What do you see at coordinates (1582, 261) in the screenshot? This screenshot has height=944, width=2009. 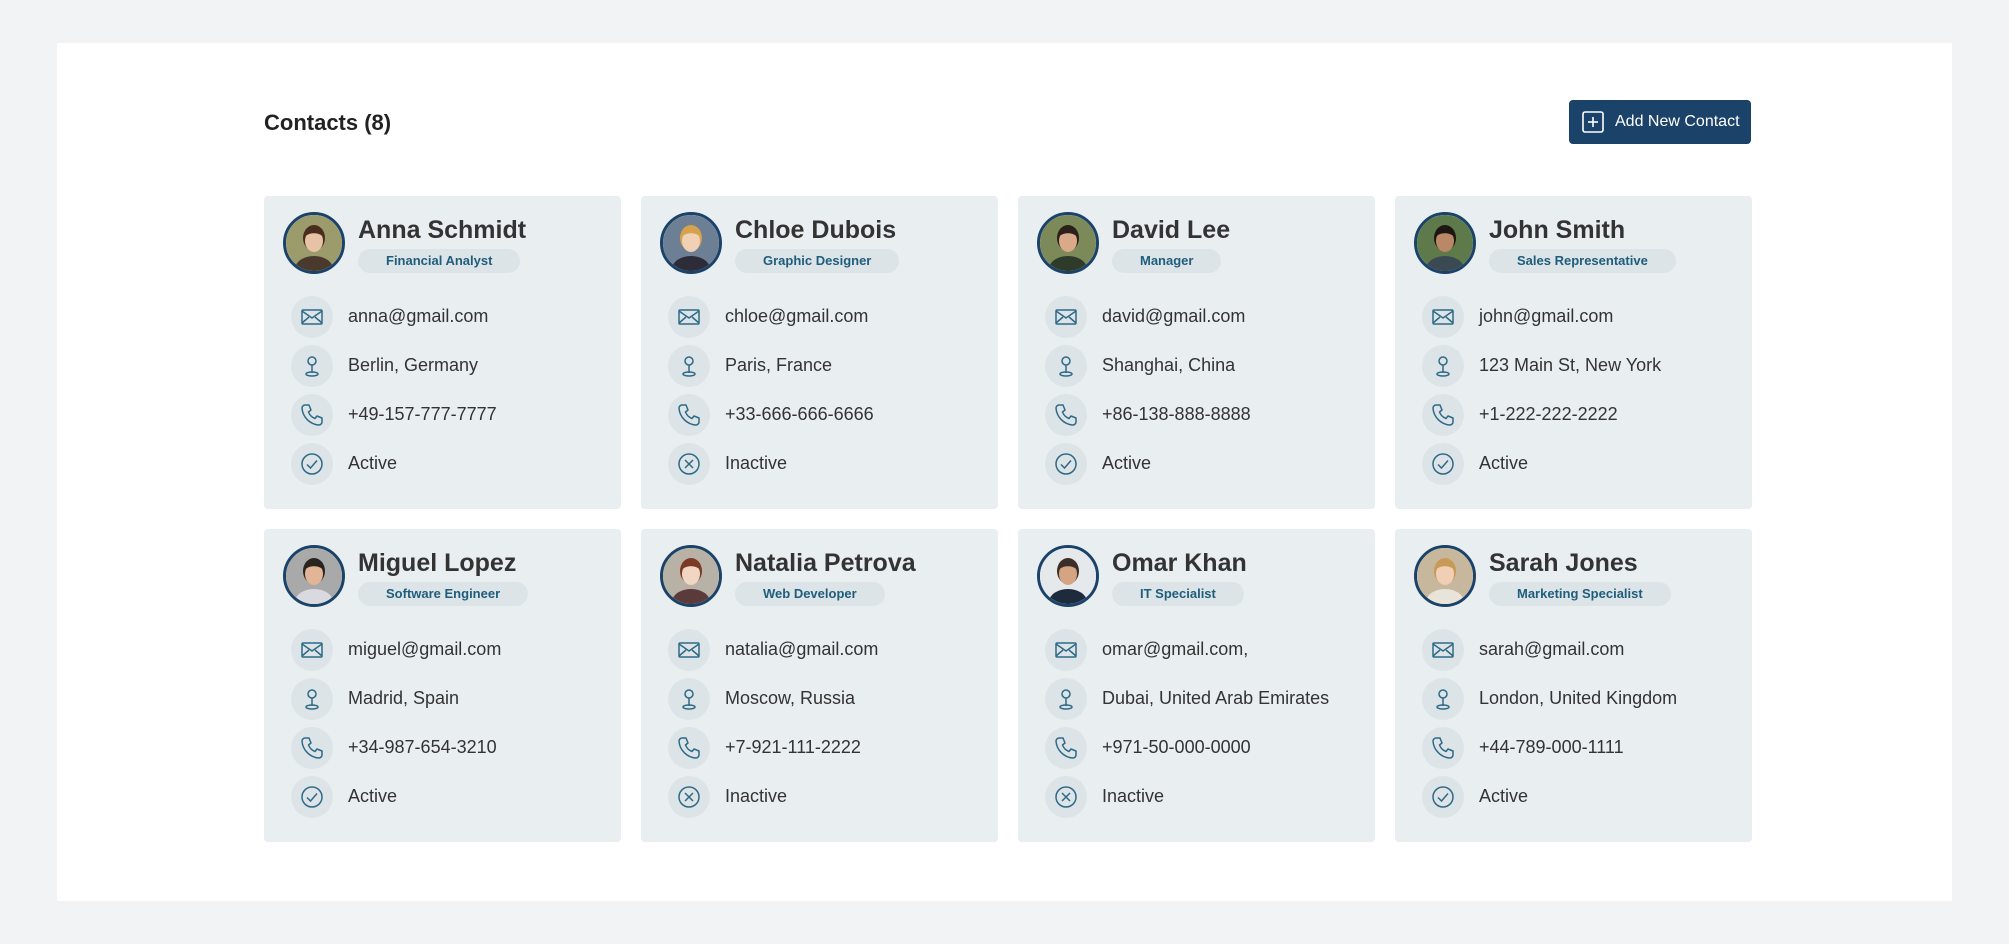 I see `role-badge: Sales Representative` at bounding box center [1582, 261].